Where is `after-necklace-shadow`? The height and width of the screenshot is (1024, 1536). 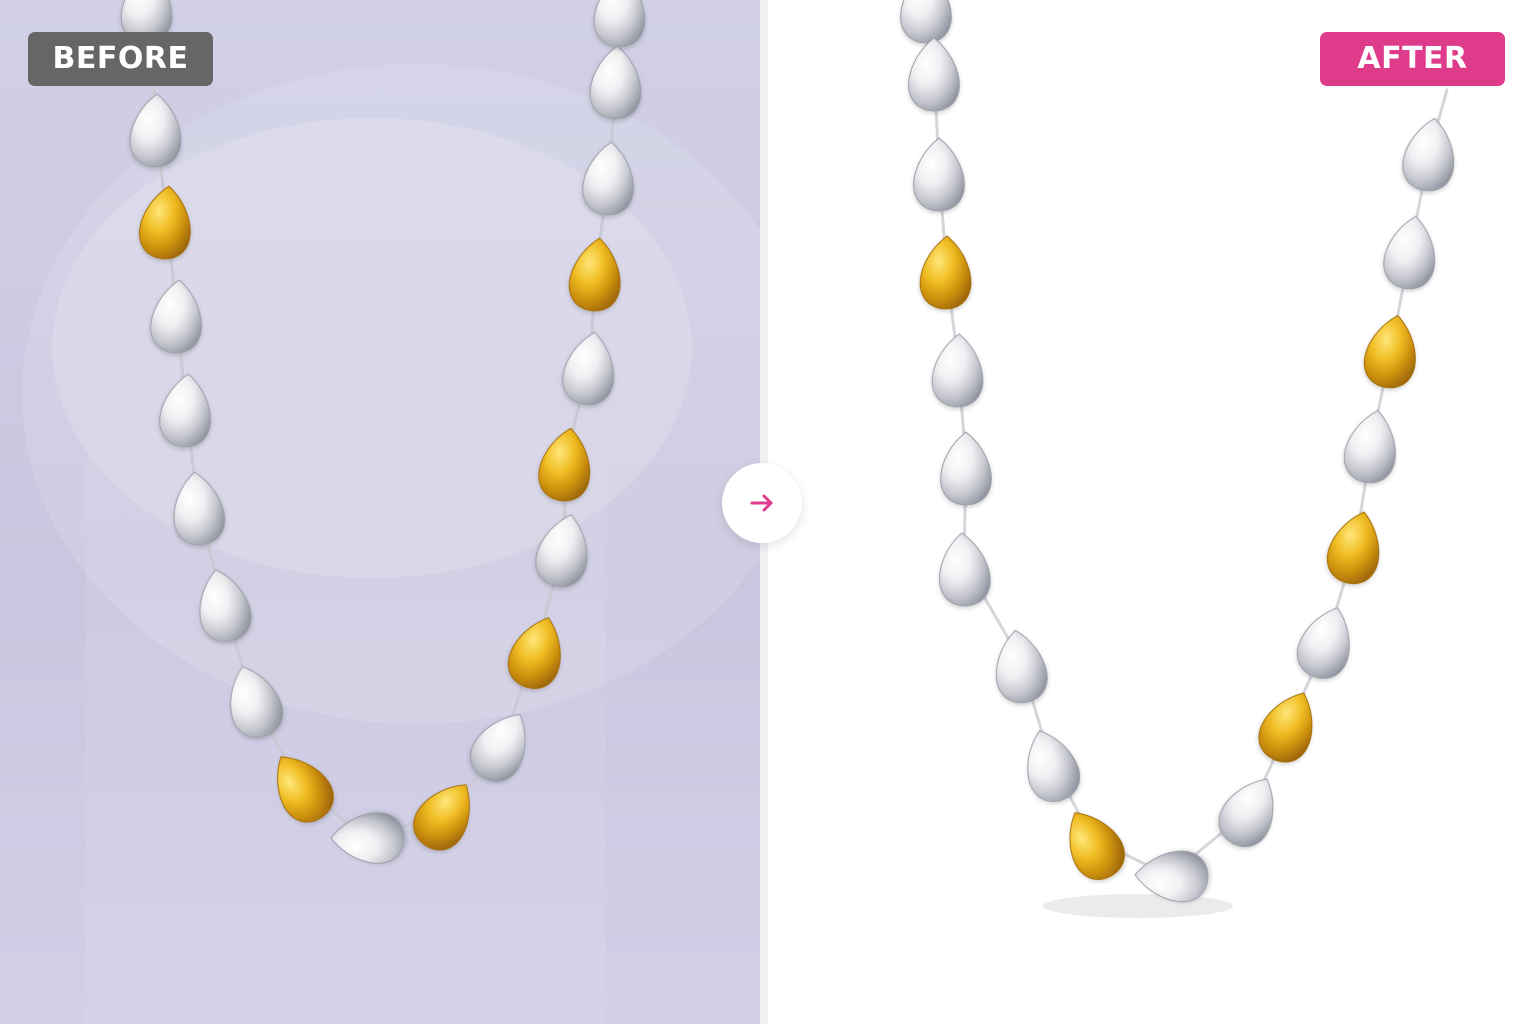
after-necklace-shadow is located at coordinates (1138, 906).